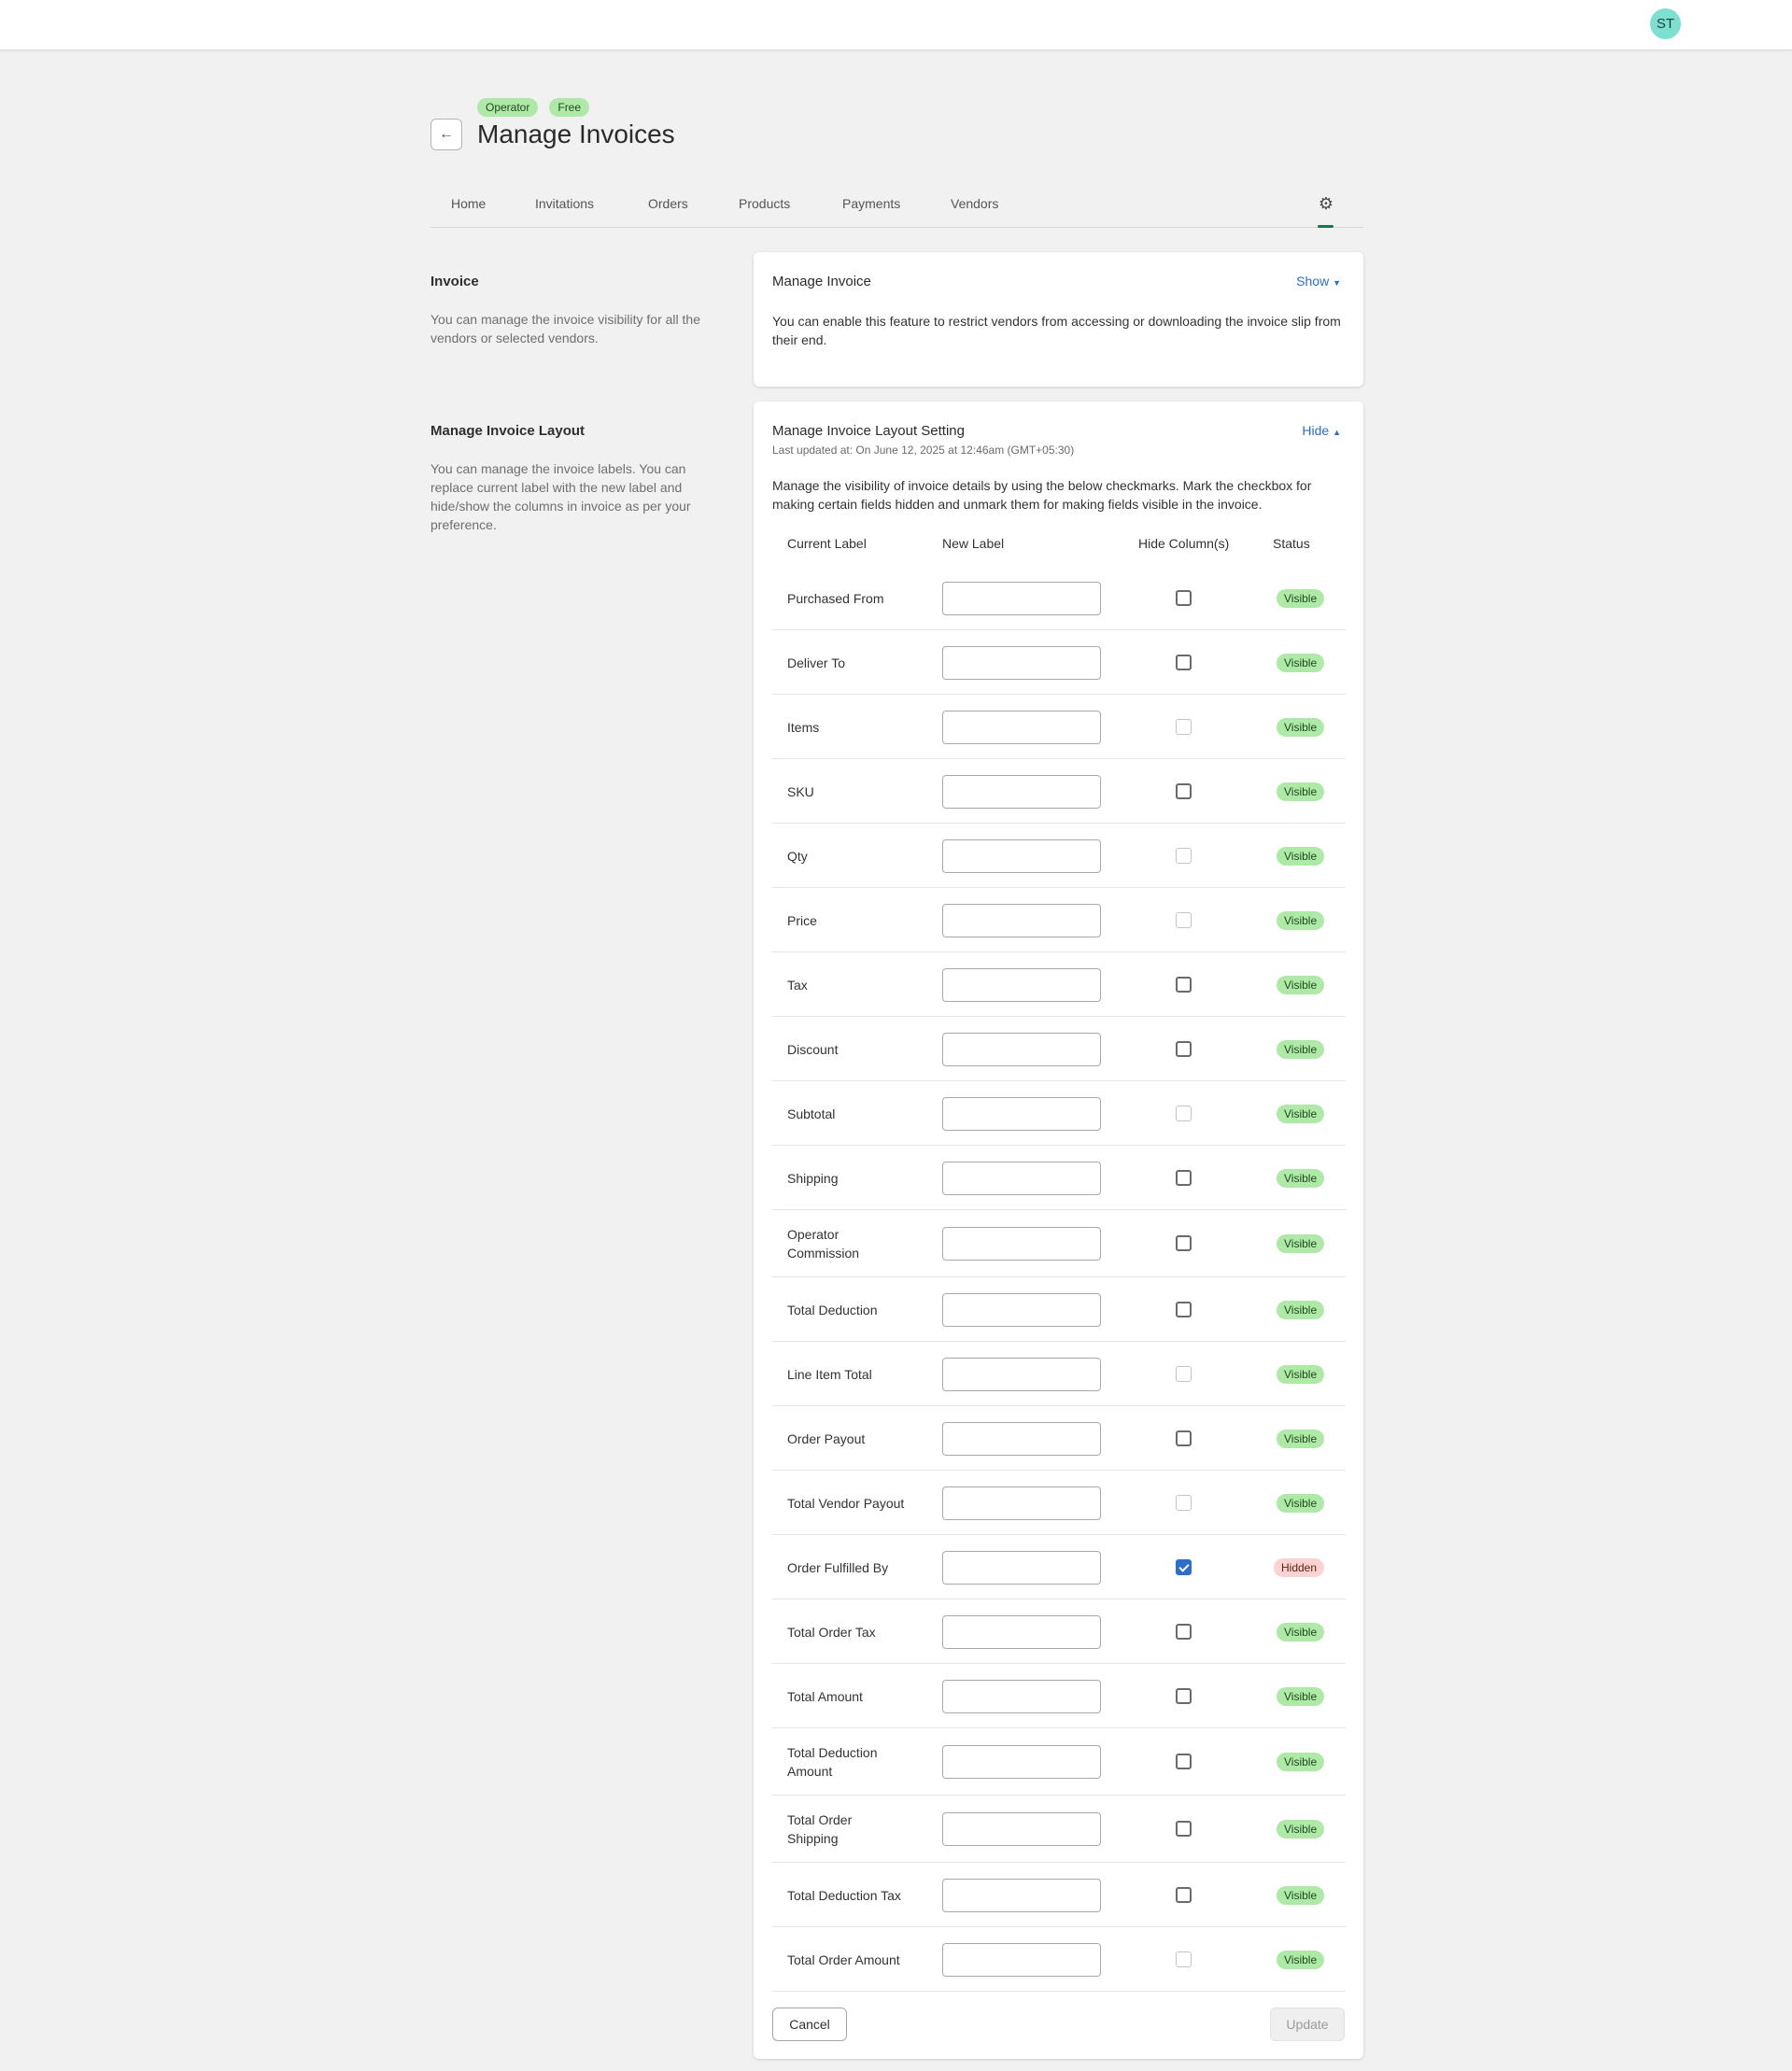  I want to click on caret-down-icon: ▼, so click(1337, 283).